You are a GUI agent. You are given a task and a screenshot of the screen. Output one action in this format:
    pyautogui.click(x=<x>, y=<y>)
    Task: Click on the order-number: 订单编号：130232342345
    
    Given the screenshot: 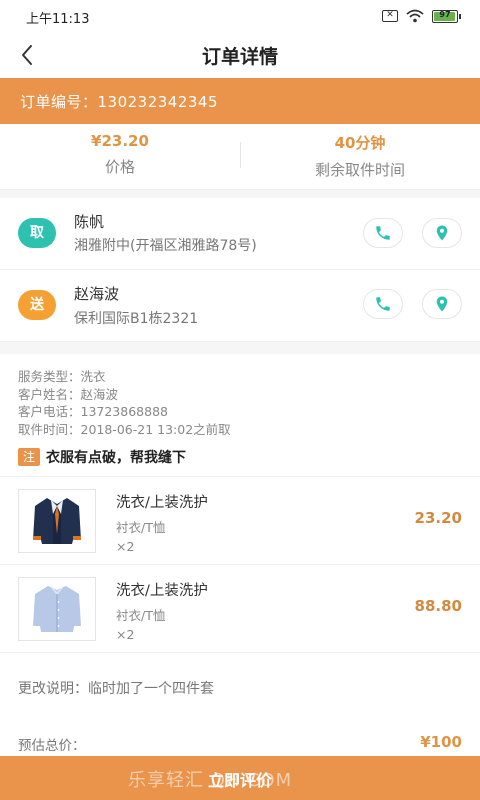 What is the action you would take?
    pyautogui.click(x=119, y=102)
    